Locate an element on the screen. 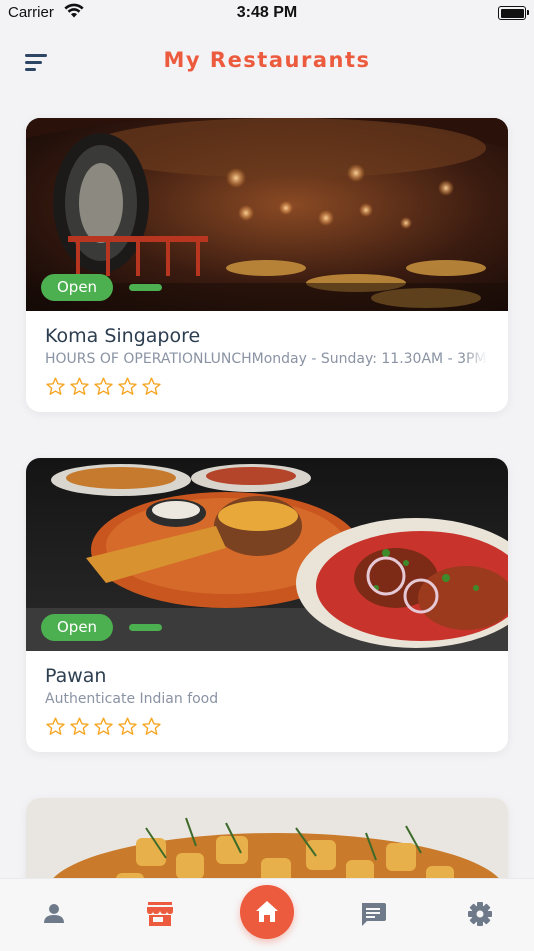 This screenshot has height=951, width=534. home-button is located at coordinates (267, 912).